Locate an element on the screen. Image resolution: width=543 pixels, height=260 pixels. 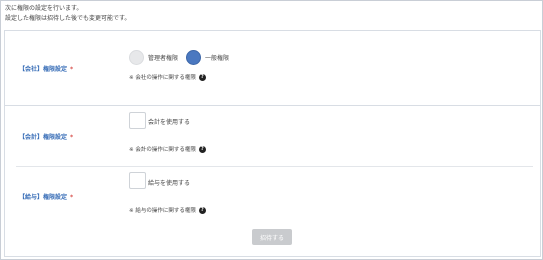
general-permission-label: 一般権限 is located at coordinates (217, 57).